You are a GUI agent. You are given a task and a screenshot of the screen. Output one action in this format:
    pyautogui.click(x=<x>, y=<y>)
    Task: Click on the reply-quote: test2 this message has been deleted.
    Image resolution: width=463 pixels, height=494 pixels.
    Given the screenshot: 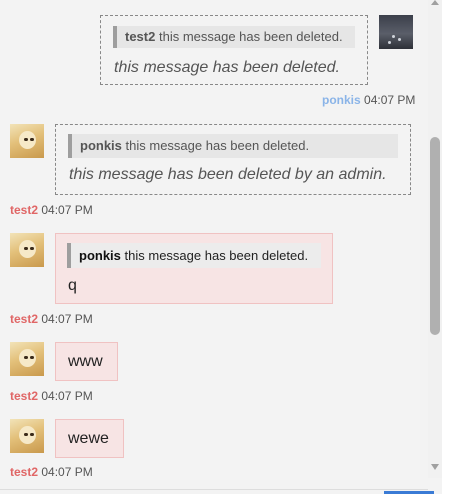 What is the action you would take?
    pyautogui.click(x=234, y=37)
    